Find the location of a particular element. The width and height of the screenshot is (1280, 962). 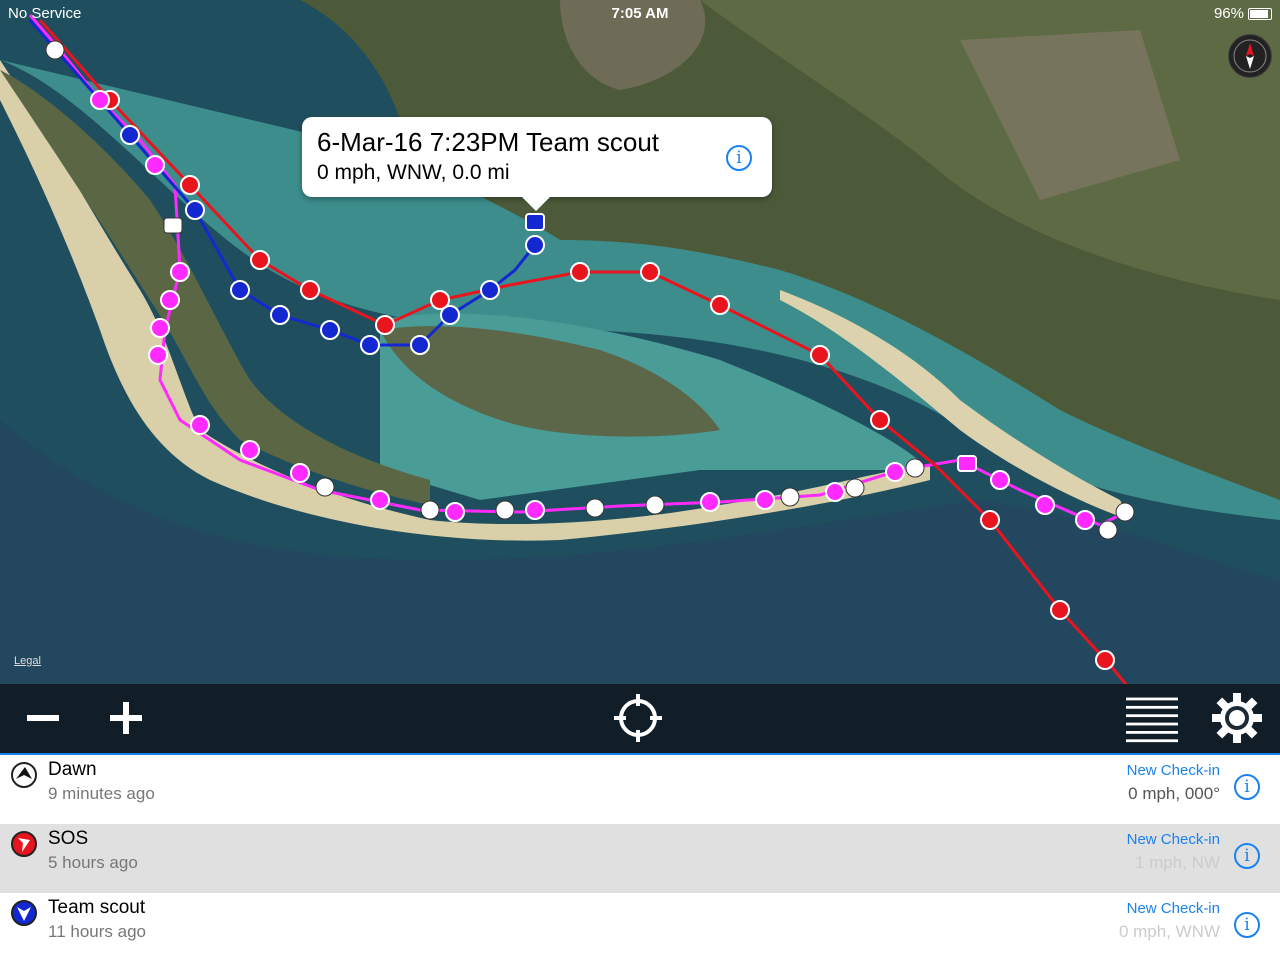

settings-button is located at coordinates (1237, 718).